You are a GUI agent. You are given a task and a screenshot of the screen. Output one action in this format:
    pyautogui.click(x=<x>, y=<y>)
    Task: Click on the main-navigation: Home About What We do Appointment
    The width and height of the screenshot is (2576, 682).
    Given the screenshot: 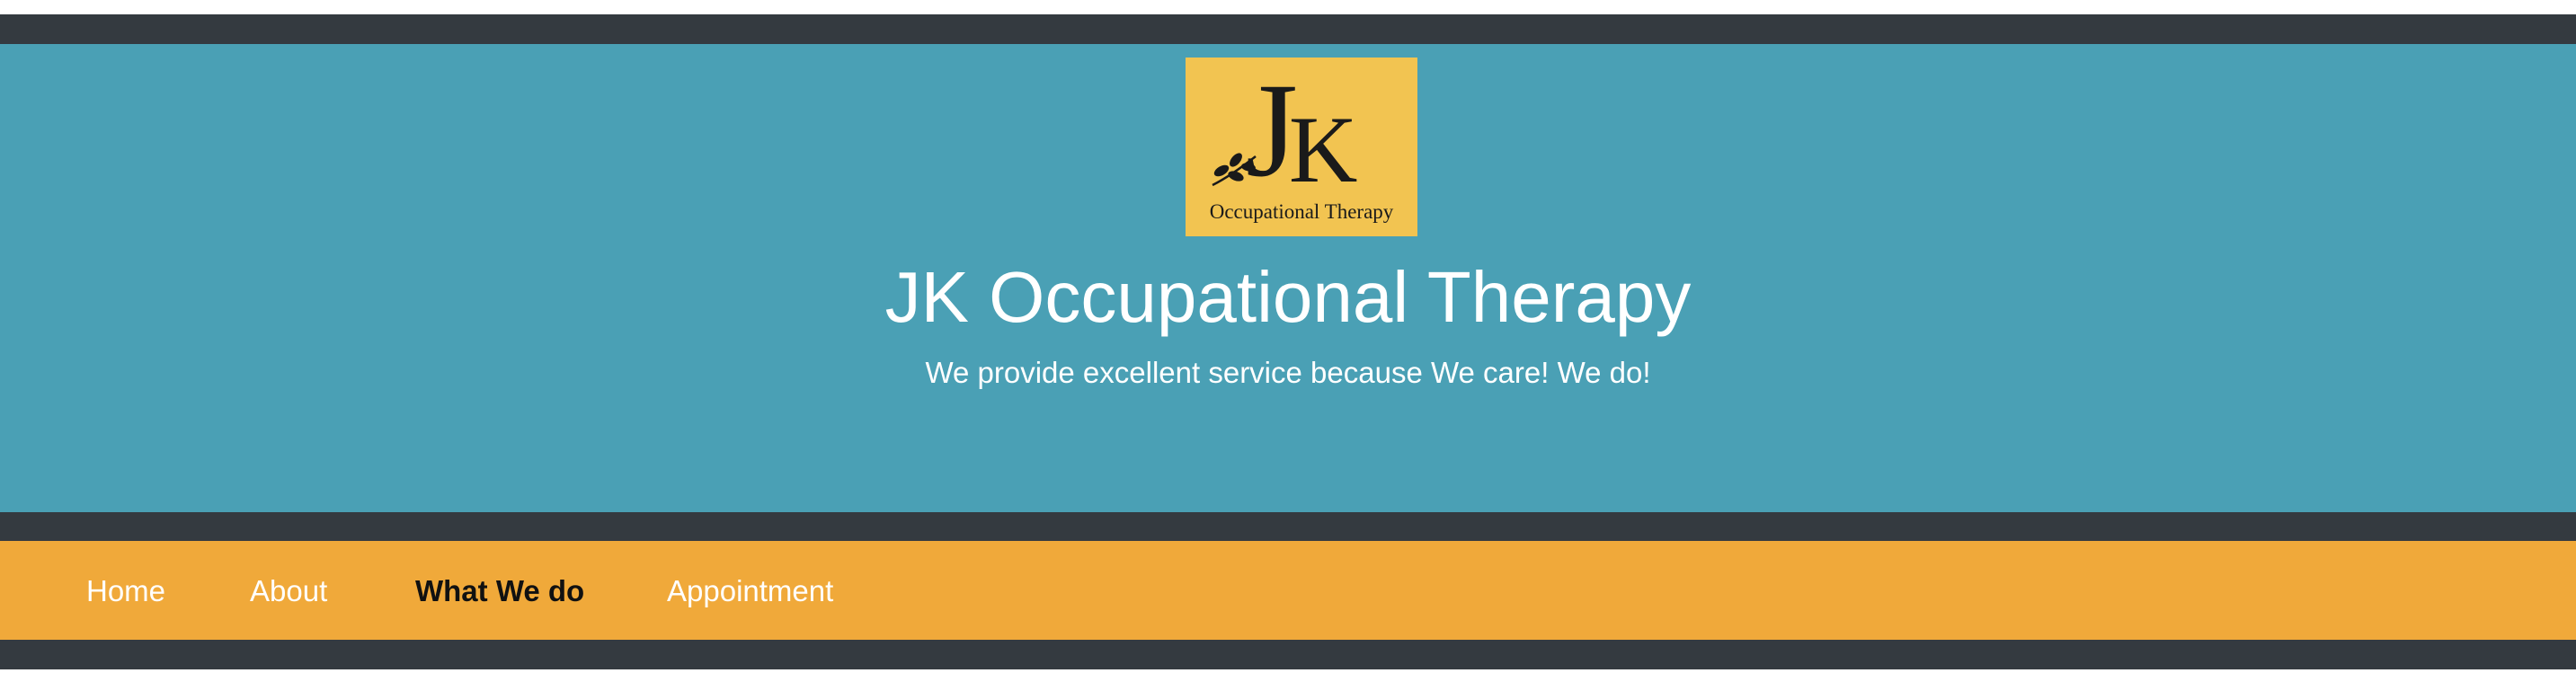 What is the action you would take?
    pyautogui.click(x=1288, y=590)
    